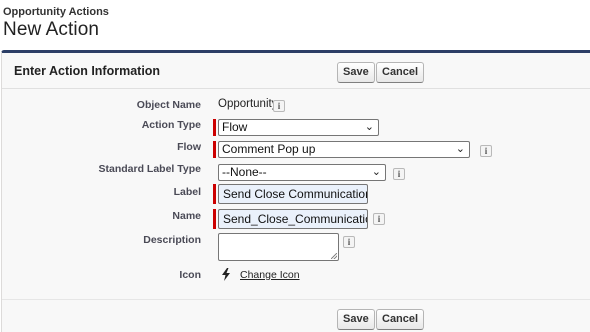 The width and height of the screenshot is (590, 332). What do you see at coordinates (334, 256) in the screenshot?
I see `resize-handle` at bounding box center [334, 256].